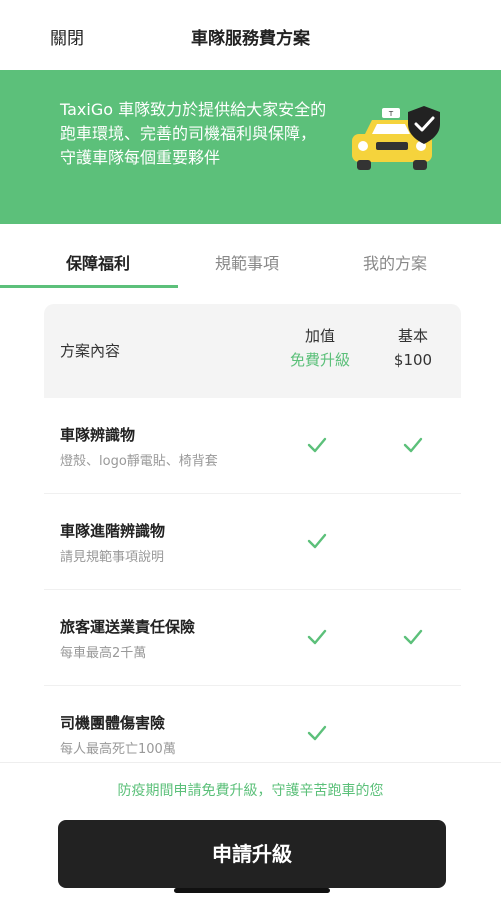 This screenshot has height=900, width=501. Describe the element at coordinates (90, 351) in the screenshot. I see `table-header-label: 方案內容` at that location.